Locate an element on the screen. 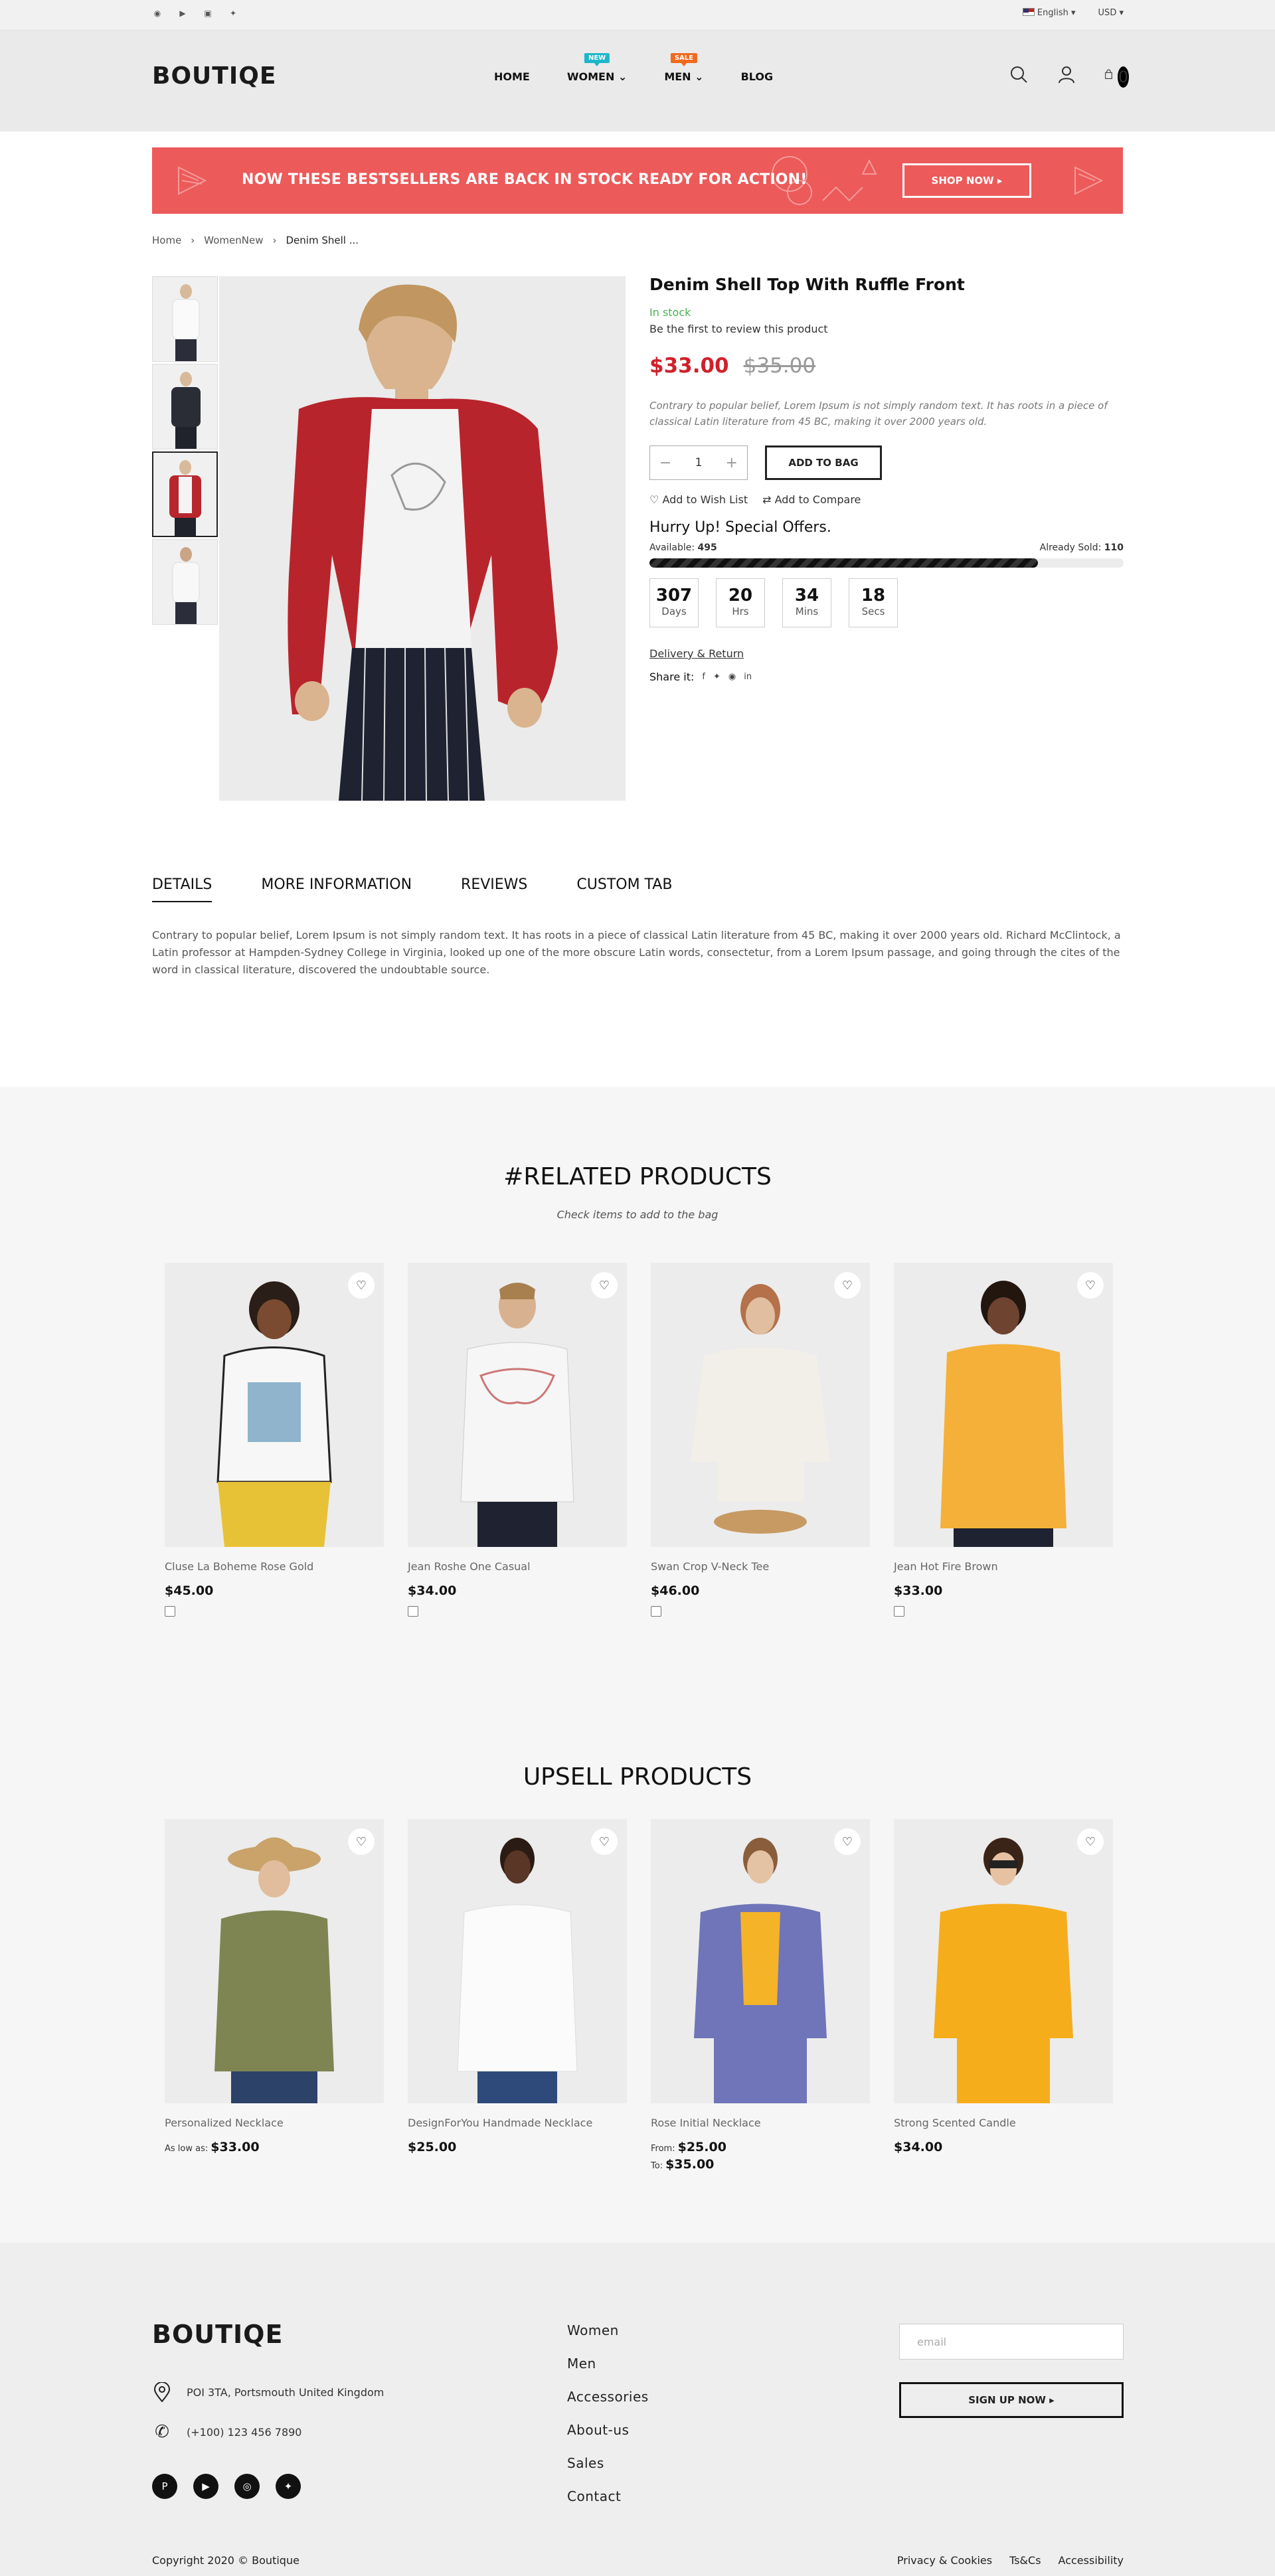  currency-select: USD ▾ is located at coordinates (1111, 13).